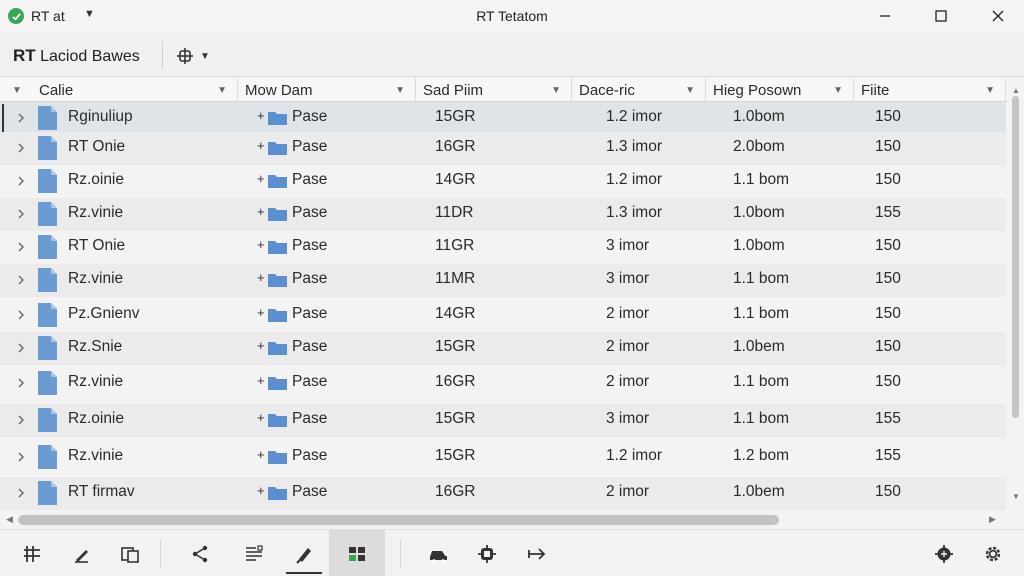 The width and height of the screenshot is (1024, 576). Describe the element at coordinates (992, 519) in the screenshot. I see `scroll-right-icon: ▶` at that location.